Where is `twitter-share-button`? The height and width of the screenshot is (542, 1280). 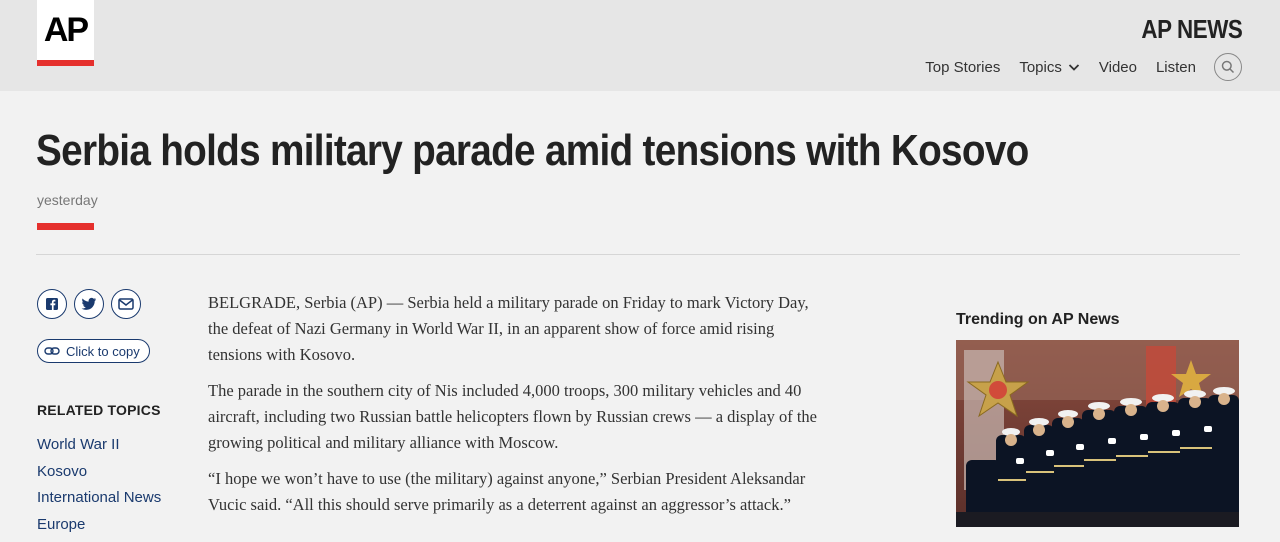
twitter-share-button is located at coordinates (89, 304).